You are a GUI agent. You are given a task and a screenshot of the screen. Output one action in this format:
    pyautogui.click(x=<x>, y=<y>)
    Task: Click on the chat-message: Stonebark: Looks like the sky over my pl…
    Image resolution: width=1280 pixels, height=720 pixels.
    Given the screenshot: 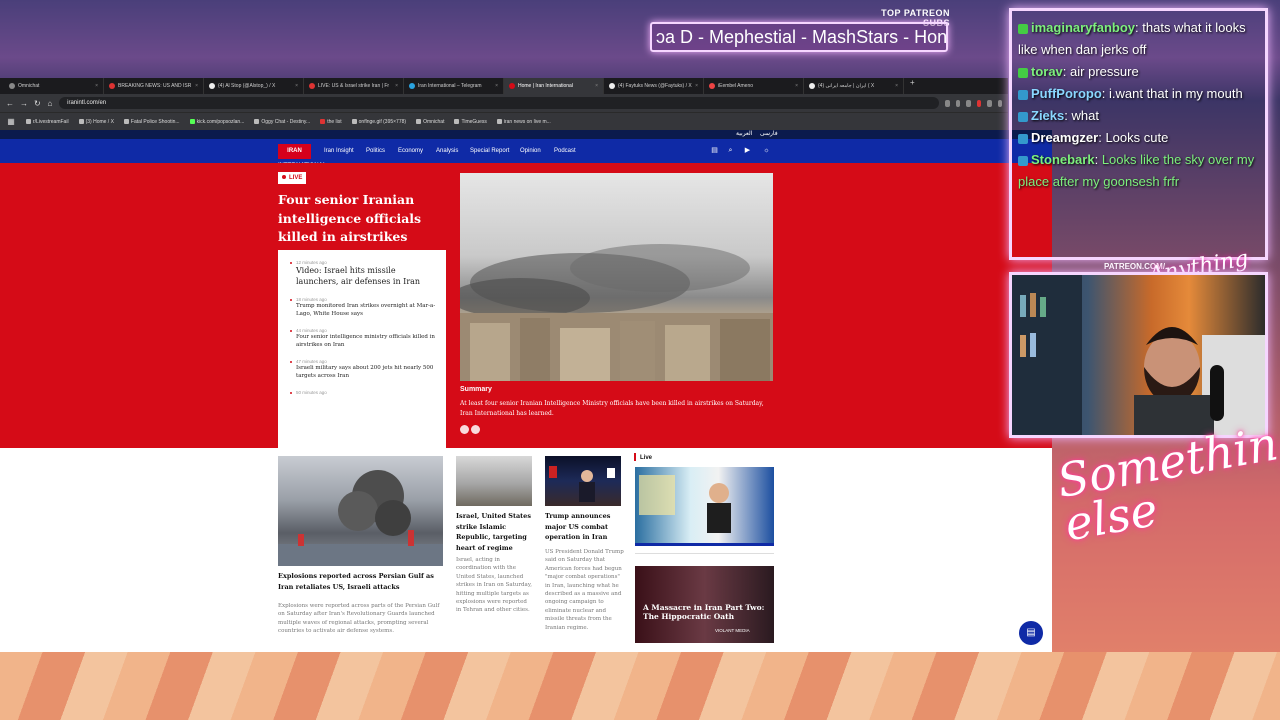 What is the action you would take?
    pyautogui.click(x=1136, y=170)
    